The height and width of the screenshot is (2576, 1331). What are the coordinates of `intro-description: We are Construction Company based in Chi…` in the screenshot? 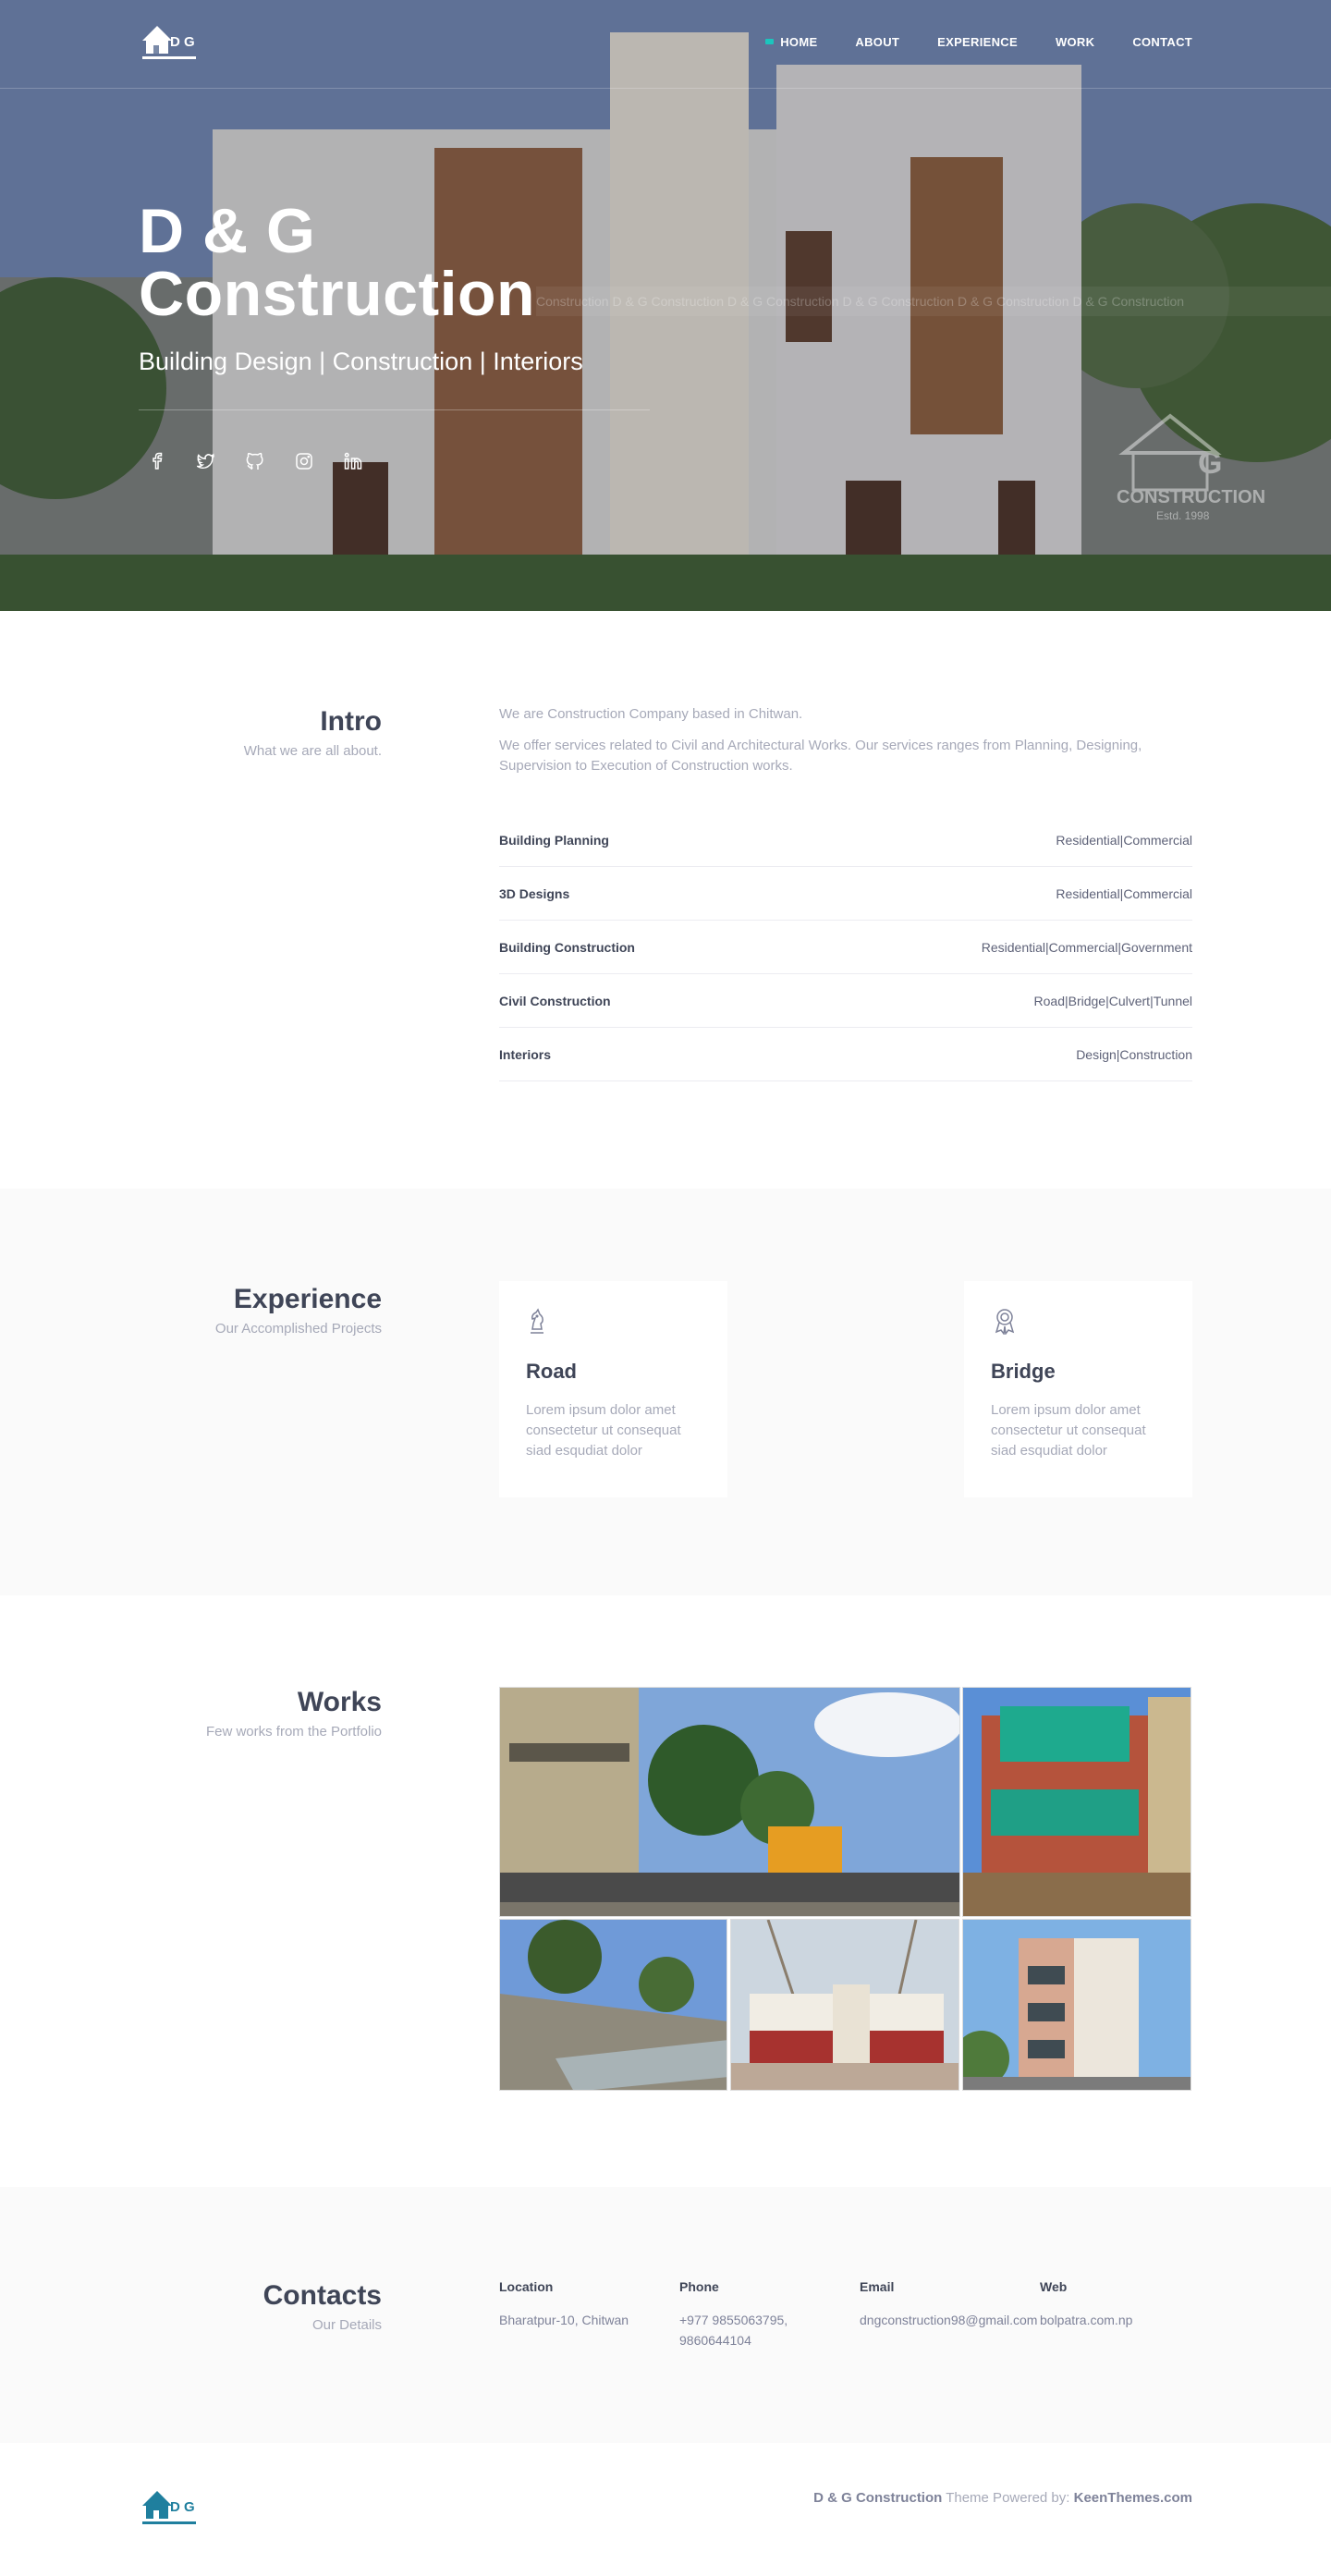 It's located at (845, 745).